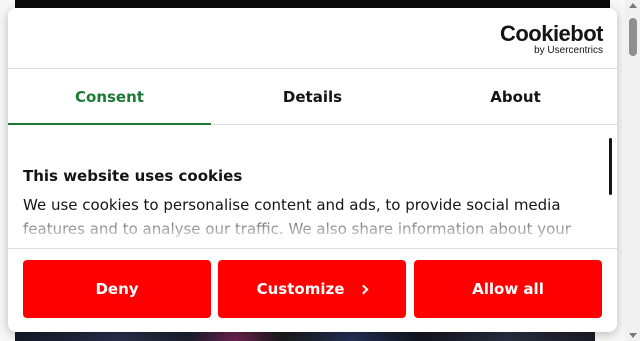 The image size is (640, 341). I want to click on page-scrollbar-thumb, so click(633, 37).